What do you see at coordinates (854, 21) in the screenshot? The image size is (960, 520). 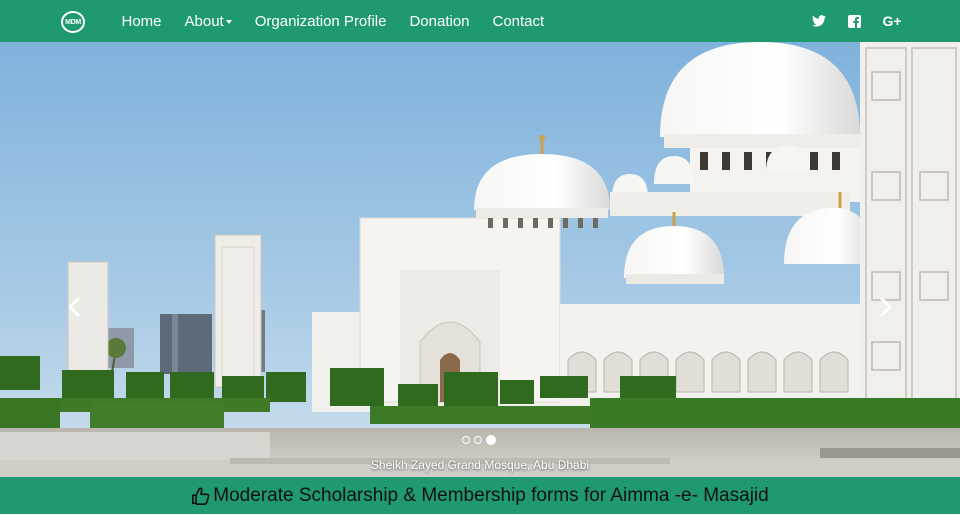 I see `facebook-icon` at bounding box center [854, 21].